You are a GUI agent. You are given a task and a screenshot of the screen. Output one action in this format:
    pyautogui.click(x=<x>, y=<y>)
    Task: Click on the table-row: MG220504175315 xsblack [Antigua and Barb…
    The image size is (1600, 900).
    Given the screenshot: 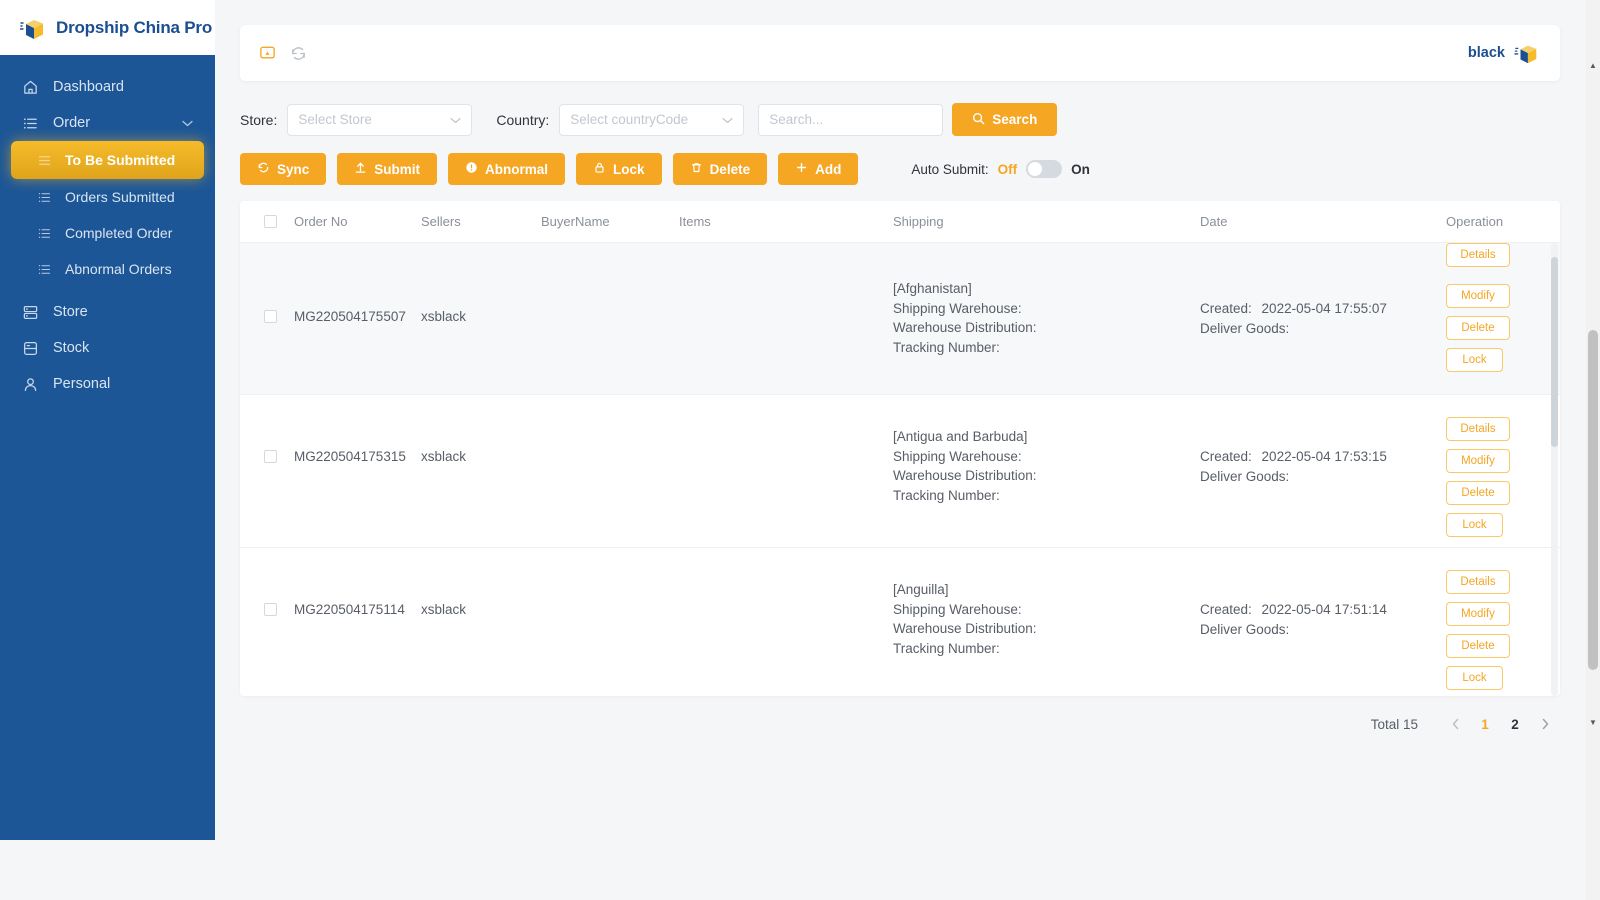 What is the action you would take?
    pyautogui.click(x=900, y=471)
    